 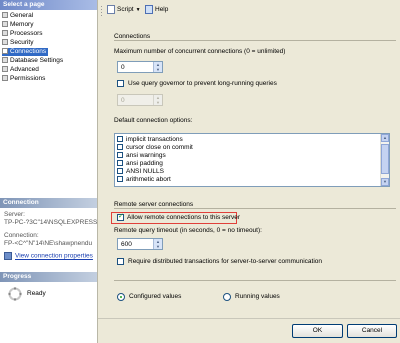 What do you see at coordinates (385, 138) in the screenshot?
I see `scroll-up-icon: ▲` at bounding box center [385, 138].